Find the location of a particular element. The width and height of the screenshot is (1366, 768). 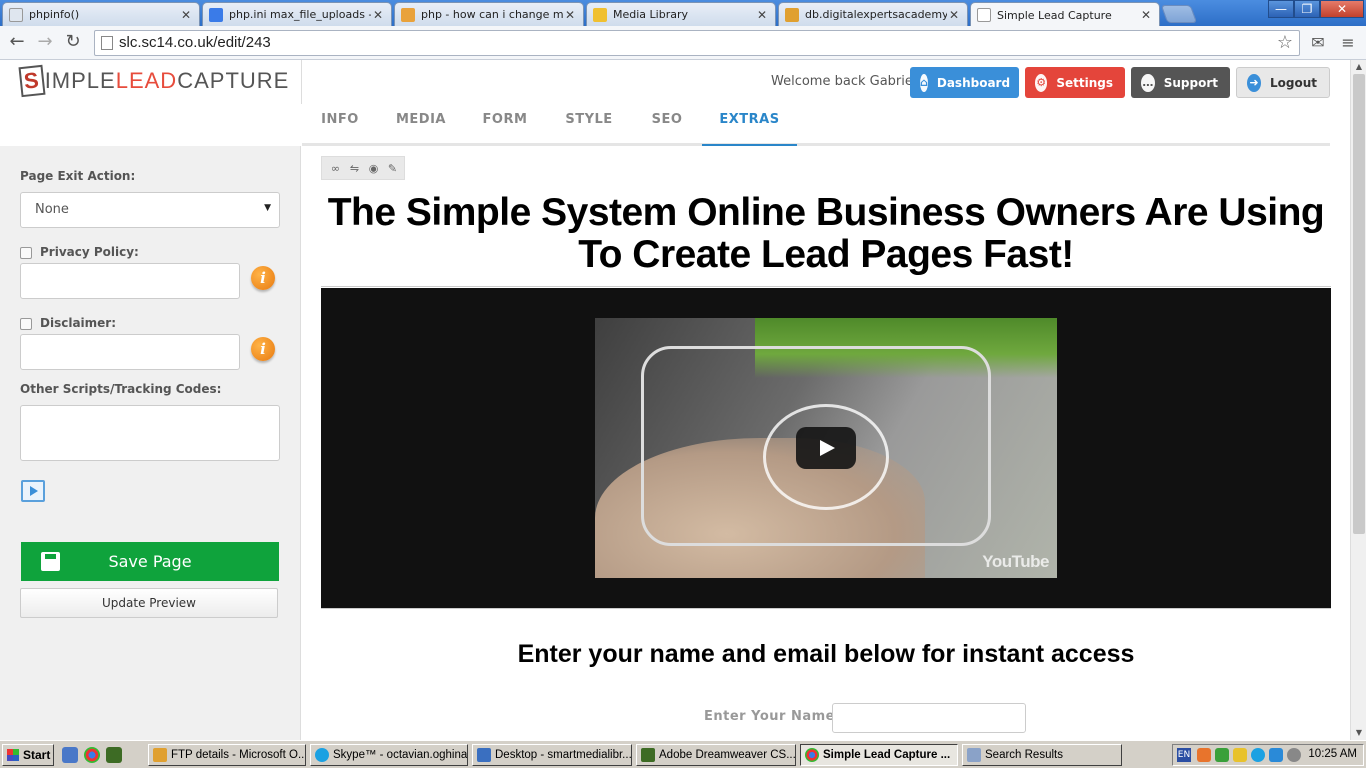

logo-lead: LEAD is located at coordinates (146, 80).